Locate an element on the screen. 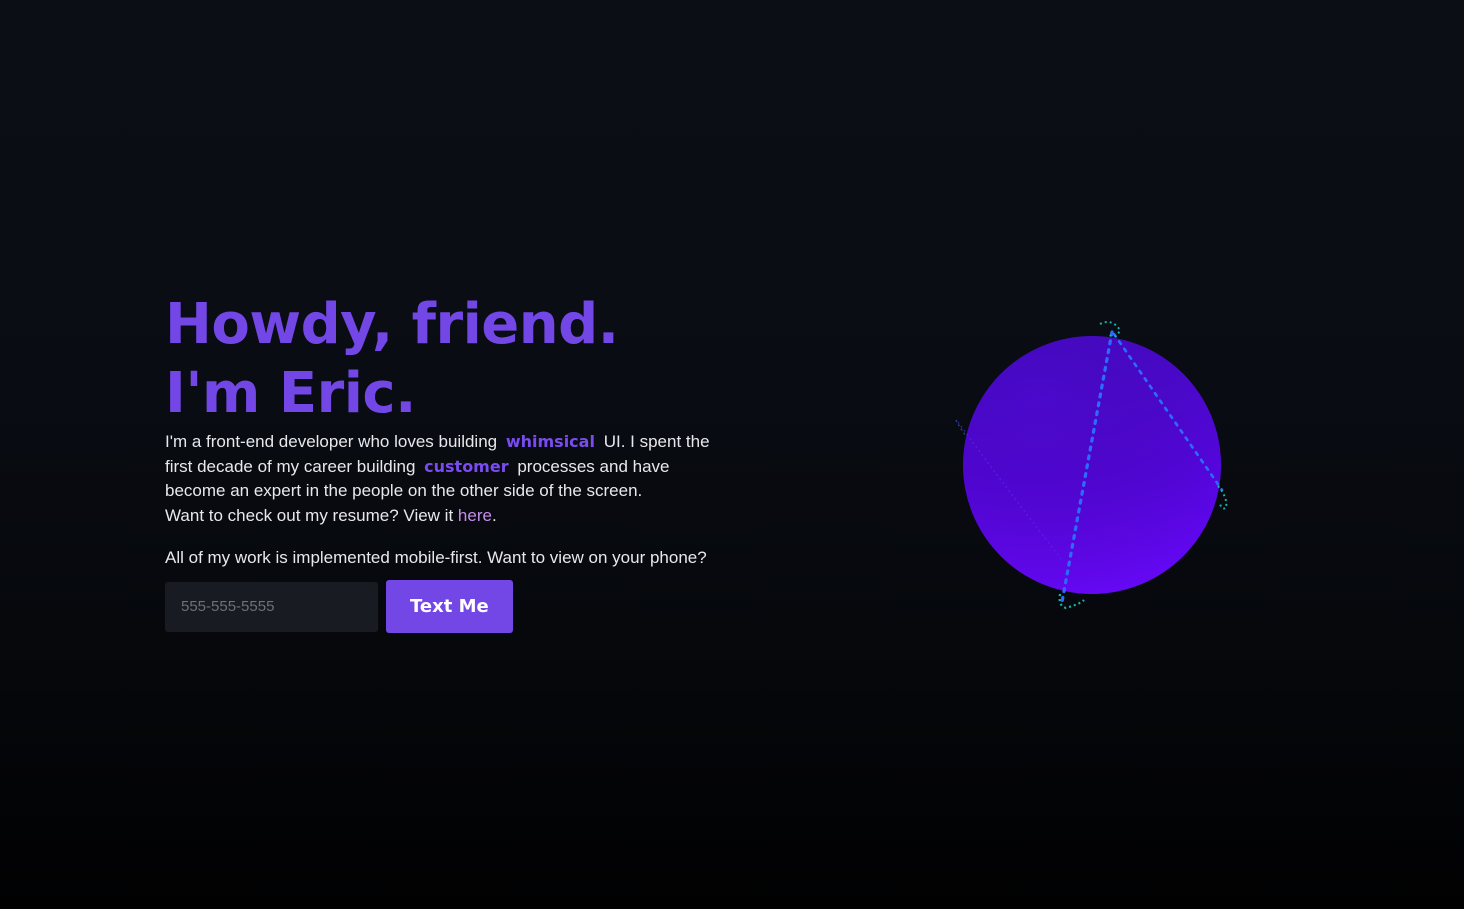 Image resolution: width=1464 pixels, height=909 pixels. headline-line-2: I'm Eric. is located at coordinates (290, 393).